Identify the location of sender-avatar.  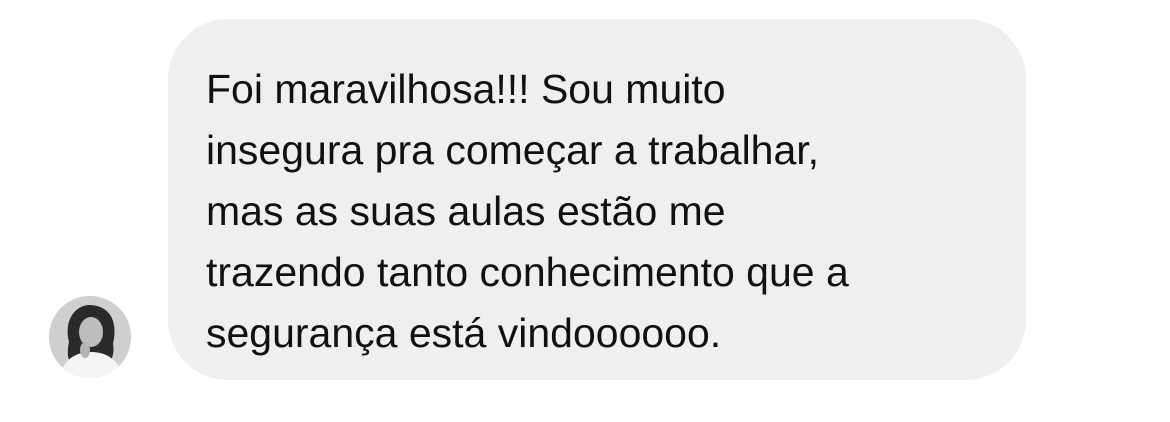
(90, 337).